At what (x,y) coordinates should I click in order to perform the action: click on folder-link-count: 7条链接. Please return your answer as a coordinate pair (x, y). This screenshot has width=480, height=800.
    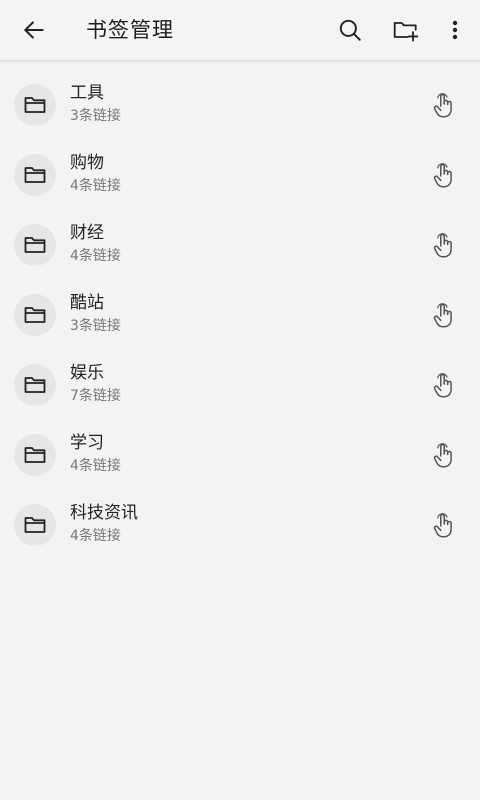
    Looking at the image, I should click on (95, 396).